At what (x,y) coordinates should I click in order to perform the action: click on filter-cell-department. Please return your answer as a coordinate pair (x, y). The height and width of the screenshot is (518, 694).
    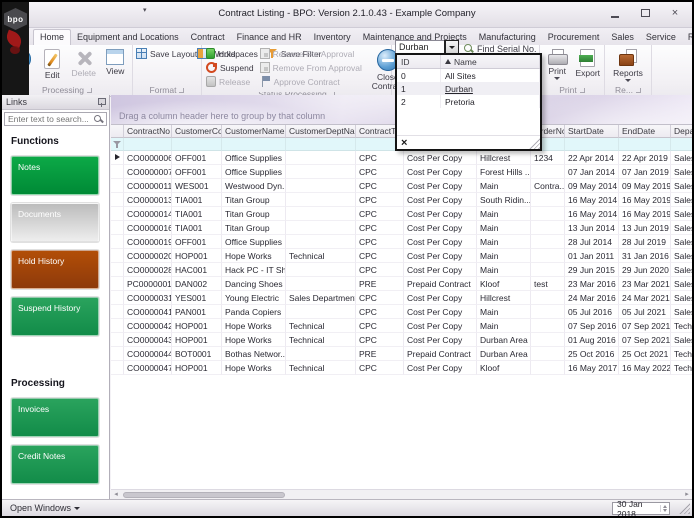
    Looking at the image, I should click on (681, 144).